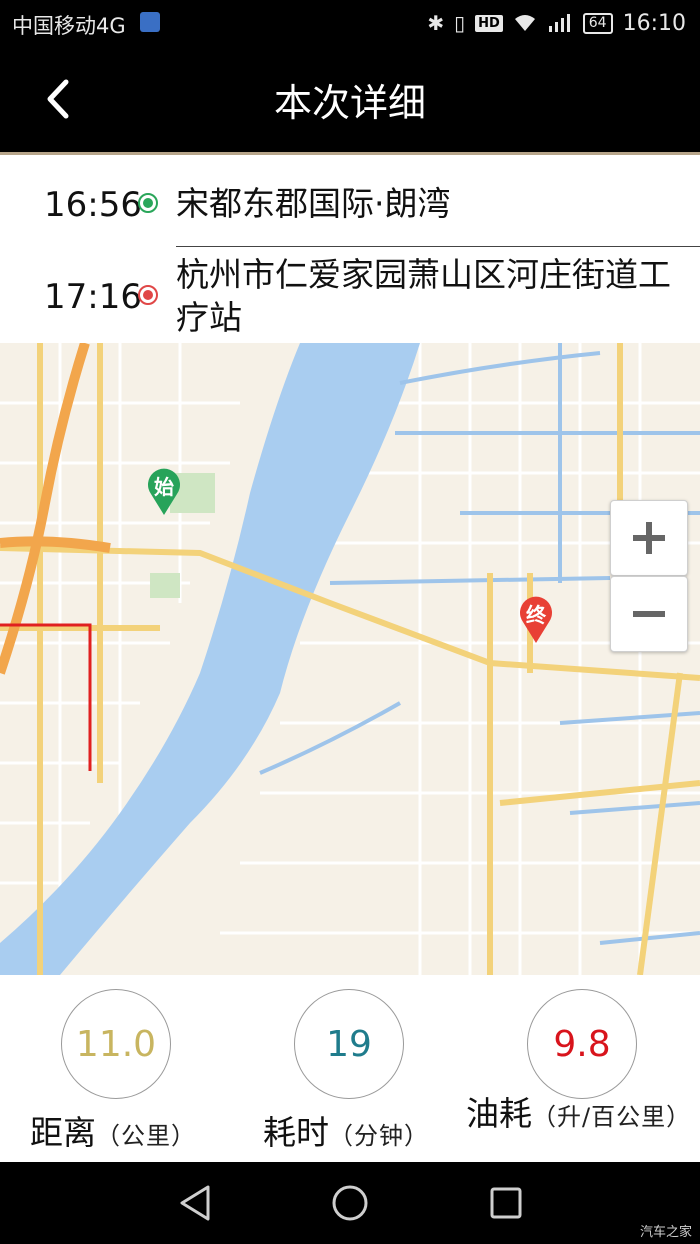 The width and height of the screenshot is (700, 1244). What do you see at coordinates (69, 26) in the screenshot?
I see `carrier-name: 中国移动4G` at bounding box center [69, 26].